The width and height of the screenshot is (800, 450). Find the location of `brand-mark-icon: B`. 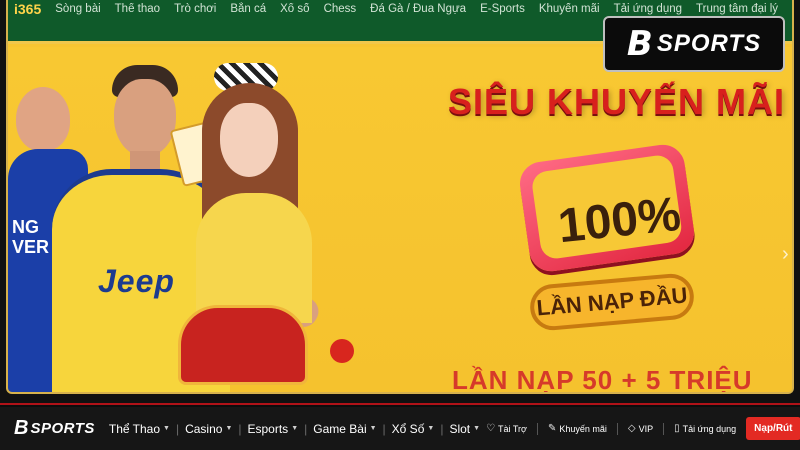

brand-mark-icon: B is located at coordinates (639, 44).